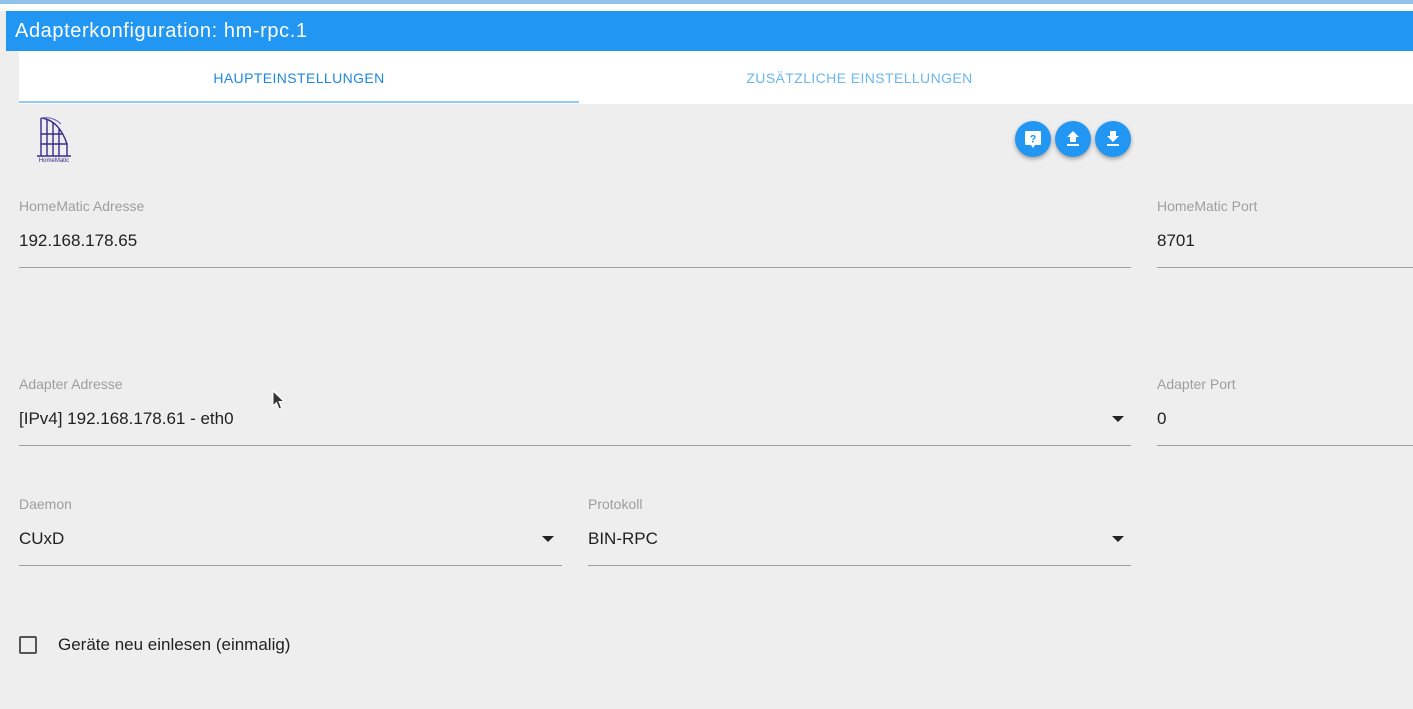 This screenshot has height=709, width=1413. I want to click on protocol-label: Protokoll, so click(615, 504).